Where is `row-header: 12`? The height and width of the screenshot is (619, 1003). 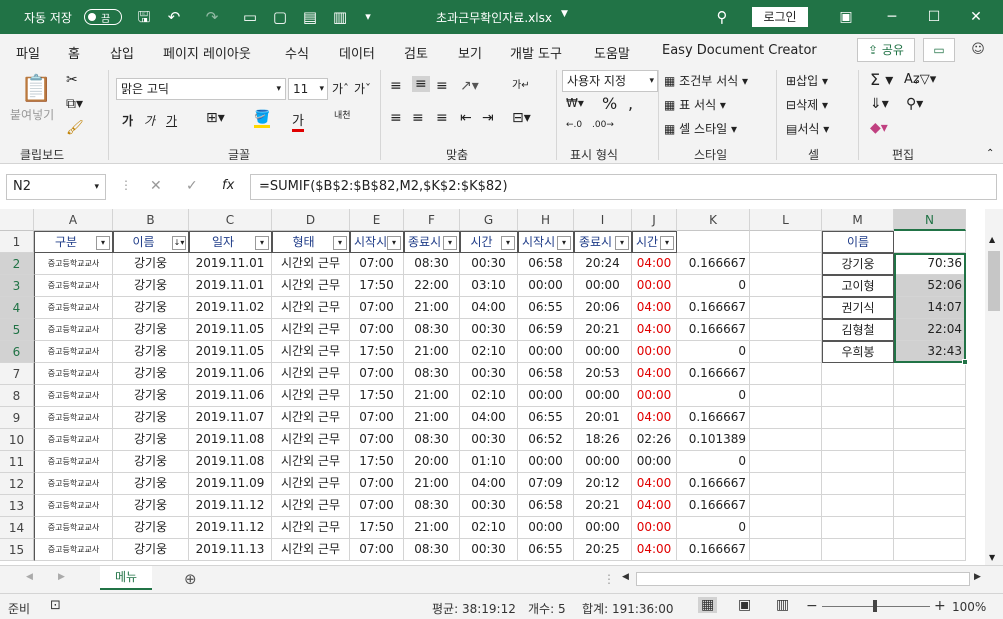 row-header: 12 is located at coordinates (17, 484).